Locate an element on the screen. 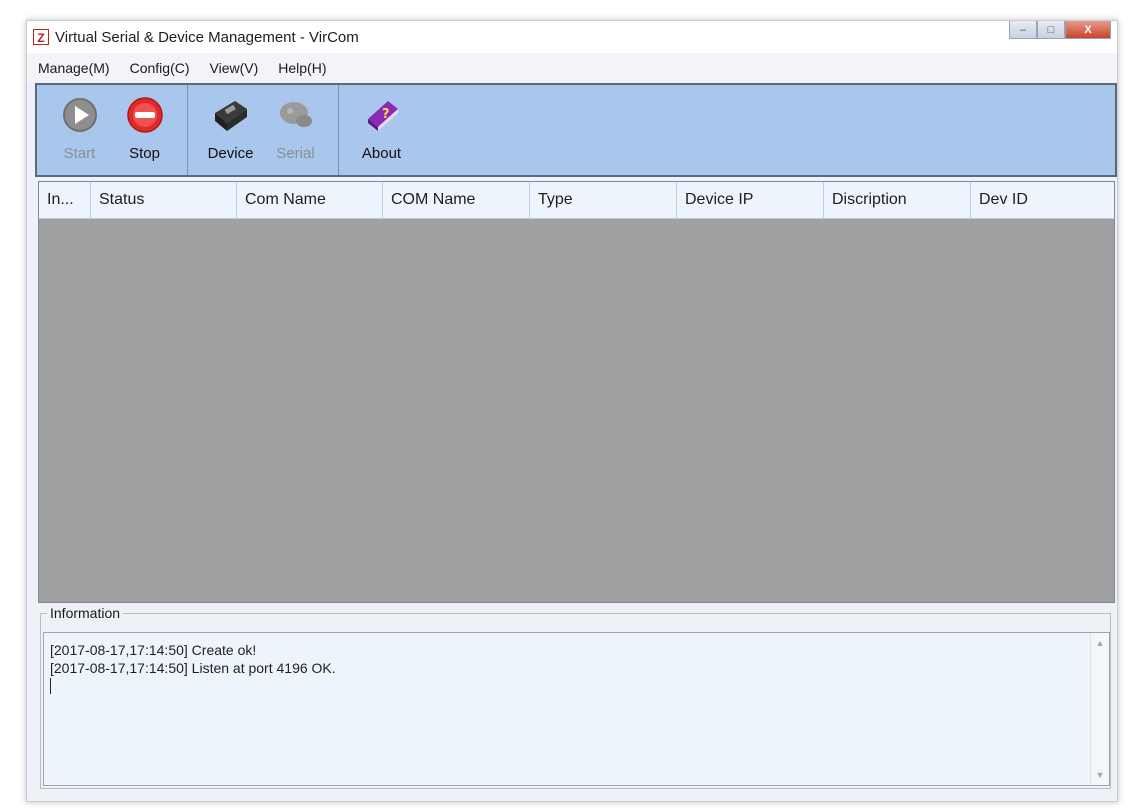  stop-label: Stop is located at coordinates (144, 153).